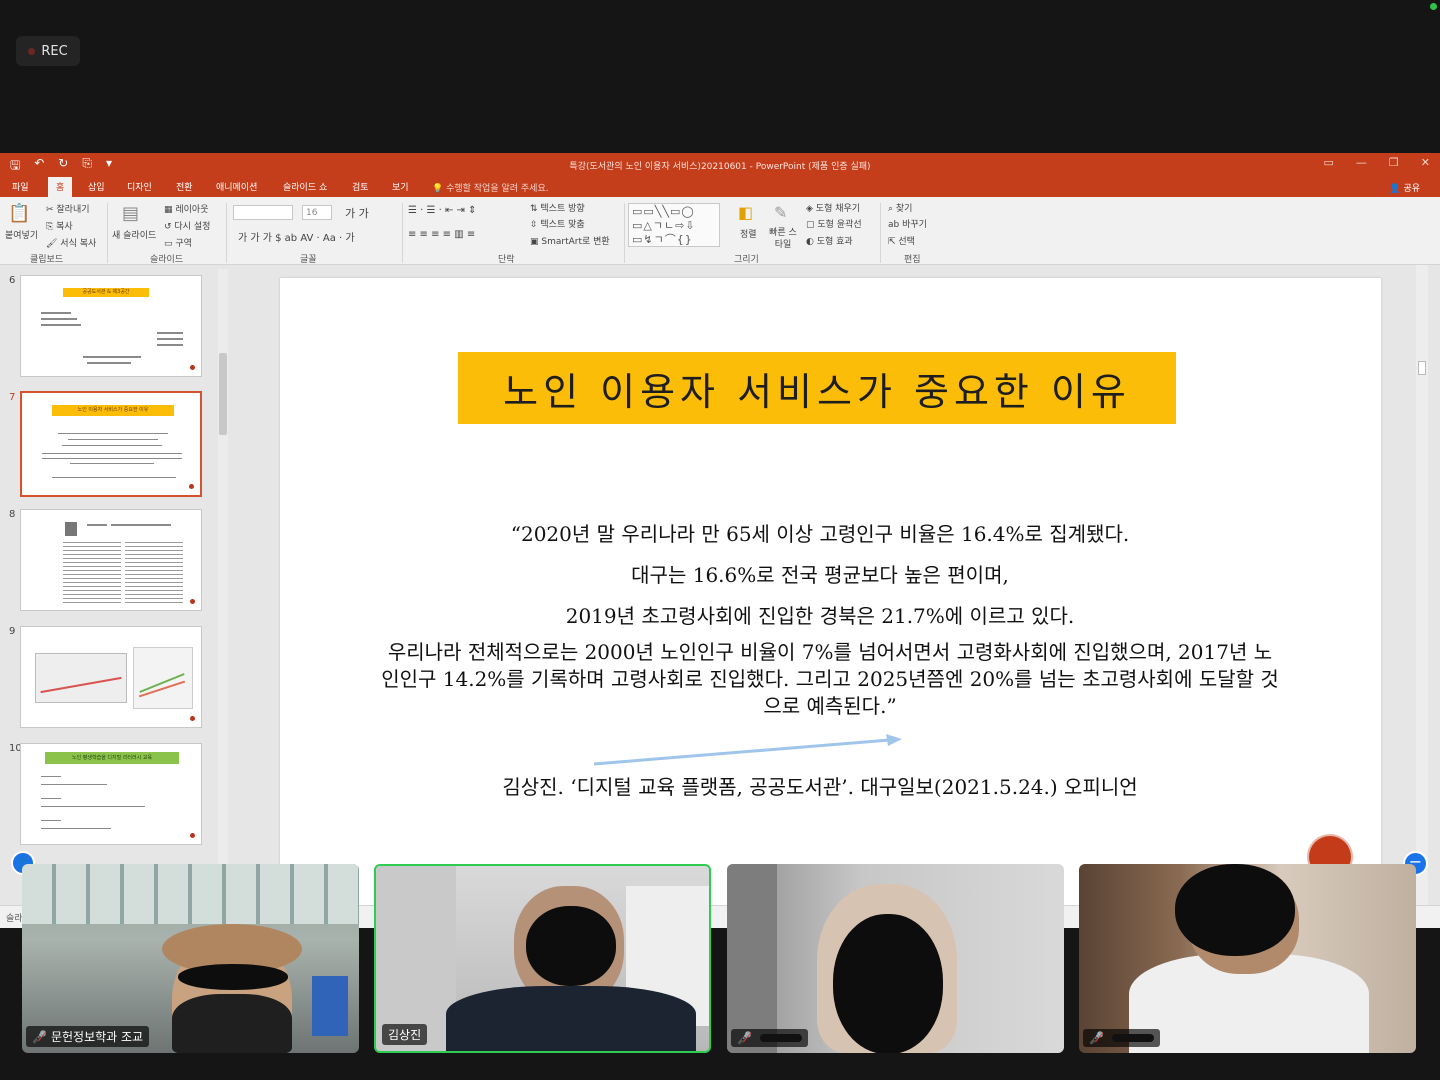 Image resolution: width=1440 pixels, height=1080 pixels. What do you see at coordinates (139, 186) in the screenshot?
I see `tab-design: 디자인` at bounding box center [139, 186].